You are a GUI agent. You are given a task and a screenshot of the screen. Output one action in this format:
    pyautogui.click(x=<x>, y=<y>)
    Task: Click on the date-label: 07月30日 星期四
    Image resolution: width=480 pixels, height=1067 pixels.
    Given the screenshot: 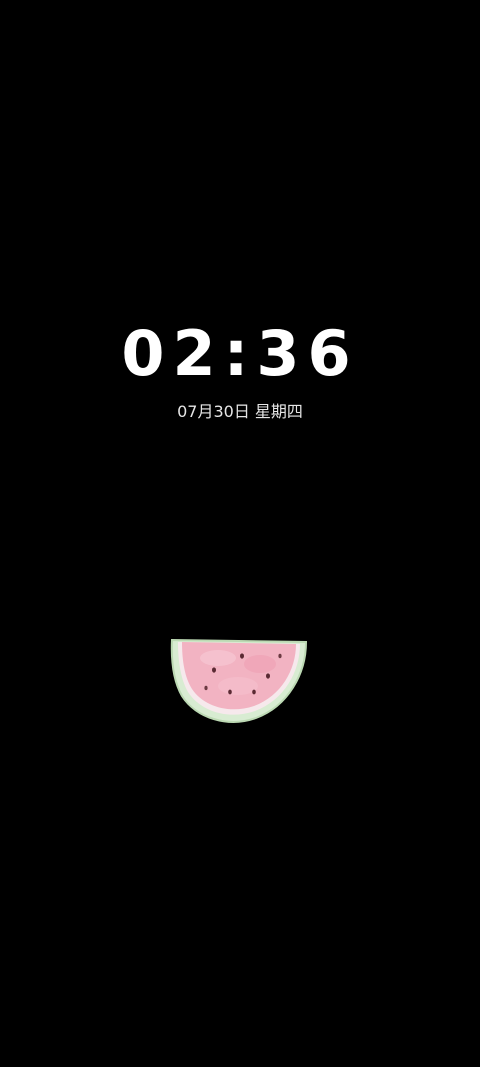 What is the action you would take?
    pyautogui.click(x=240, y=411)
    